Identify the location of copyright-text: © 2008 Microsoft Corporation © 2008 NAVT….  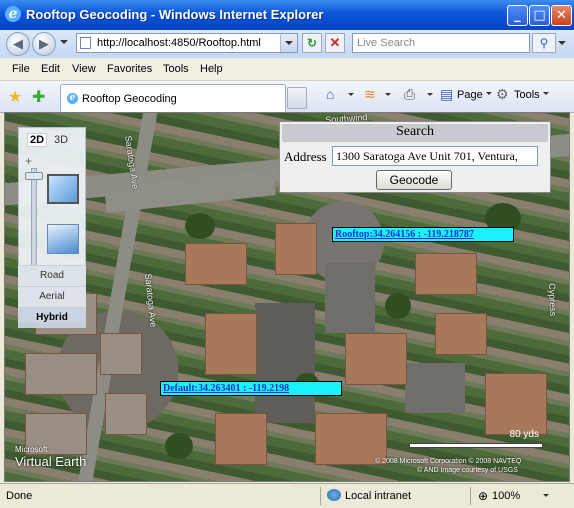
(448, 461).